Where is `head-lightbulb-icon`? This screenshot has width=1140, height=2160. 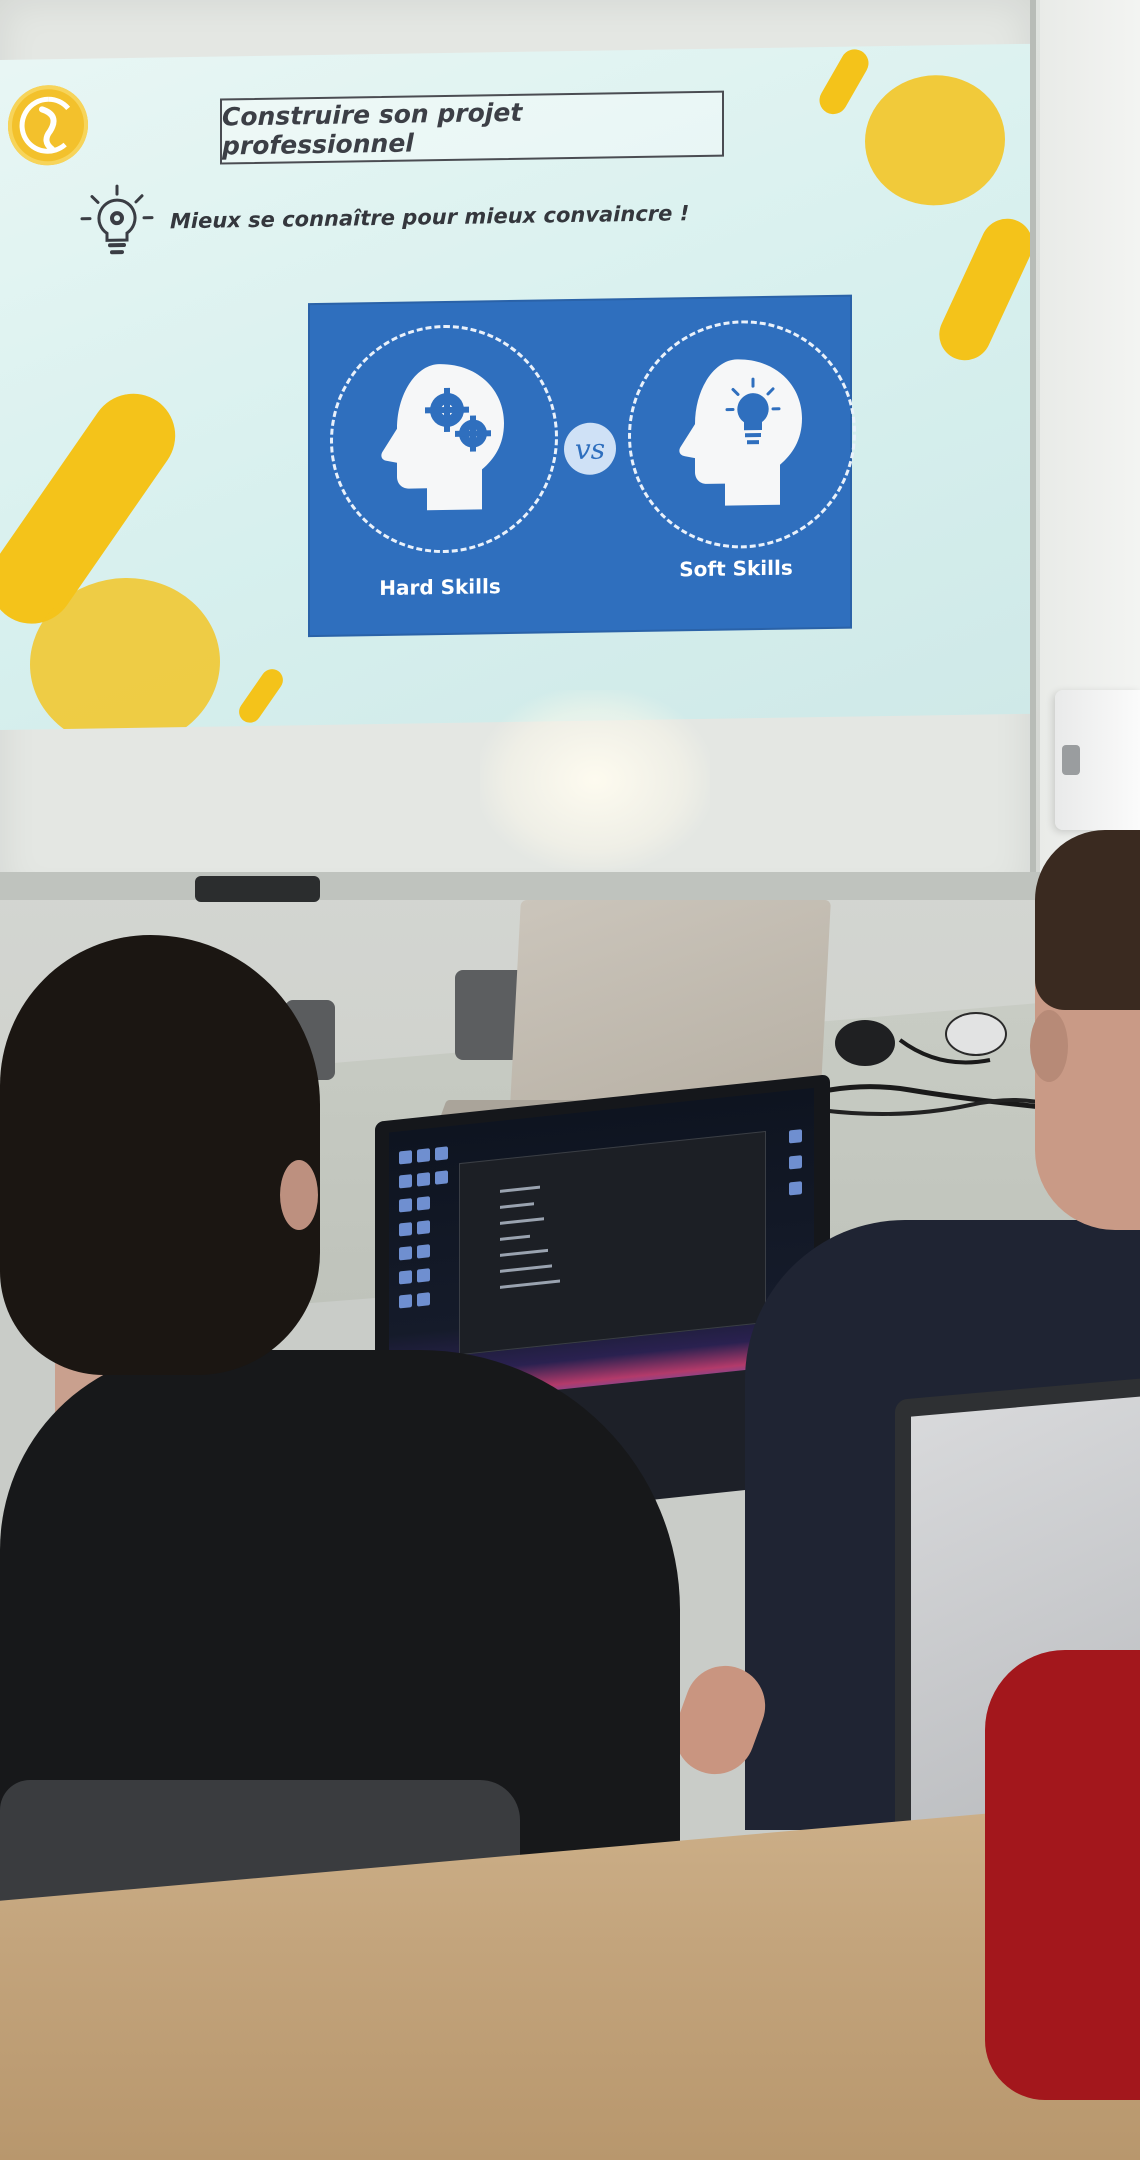 head-lightbulb-icon is located at coordinates (740, 432).